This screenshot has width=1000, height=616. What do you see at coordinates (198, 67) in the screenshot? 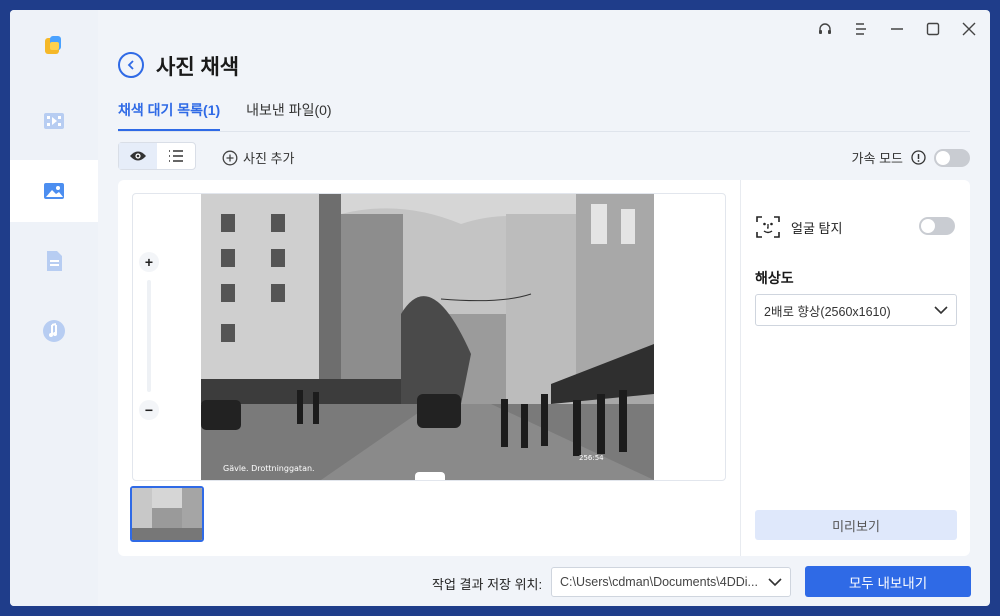
I see `page-title: 사진 채색` at bounding box center [198, 67].